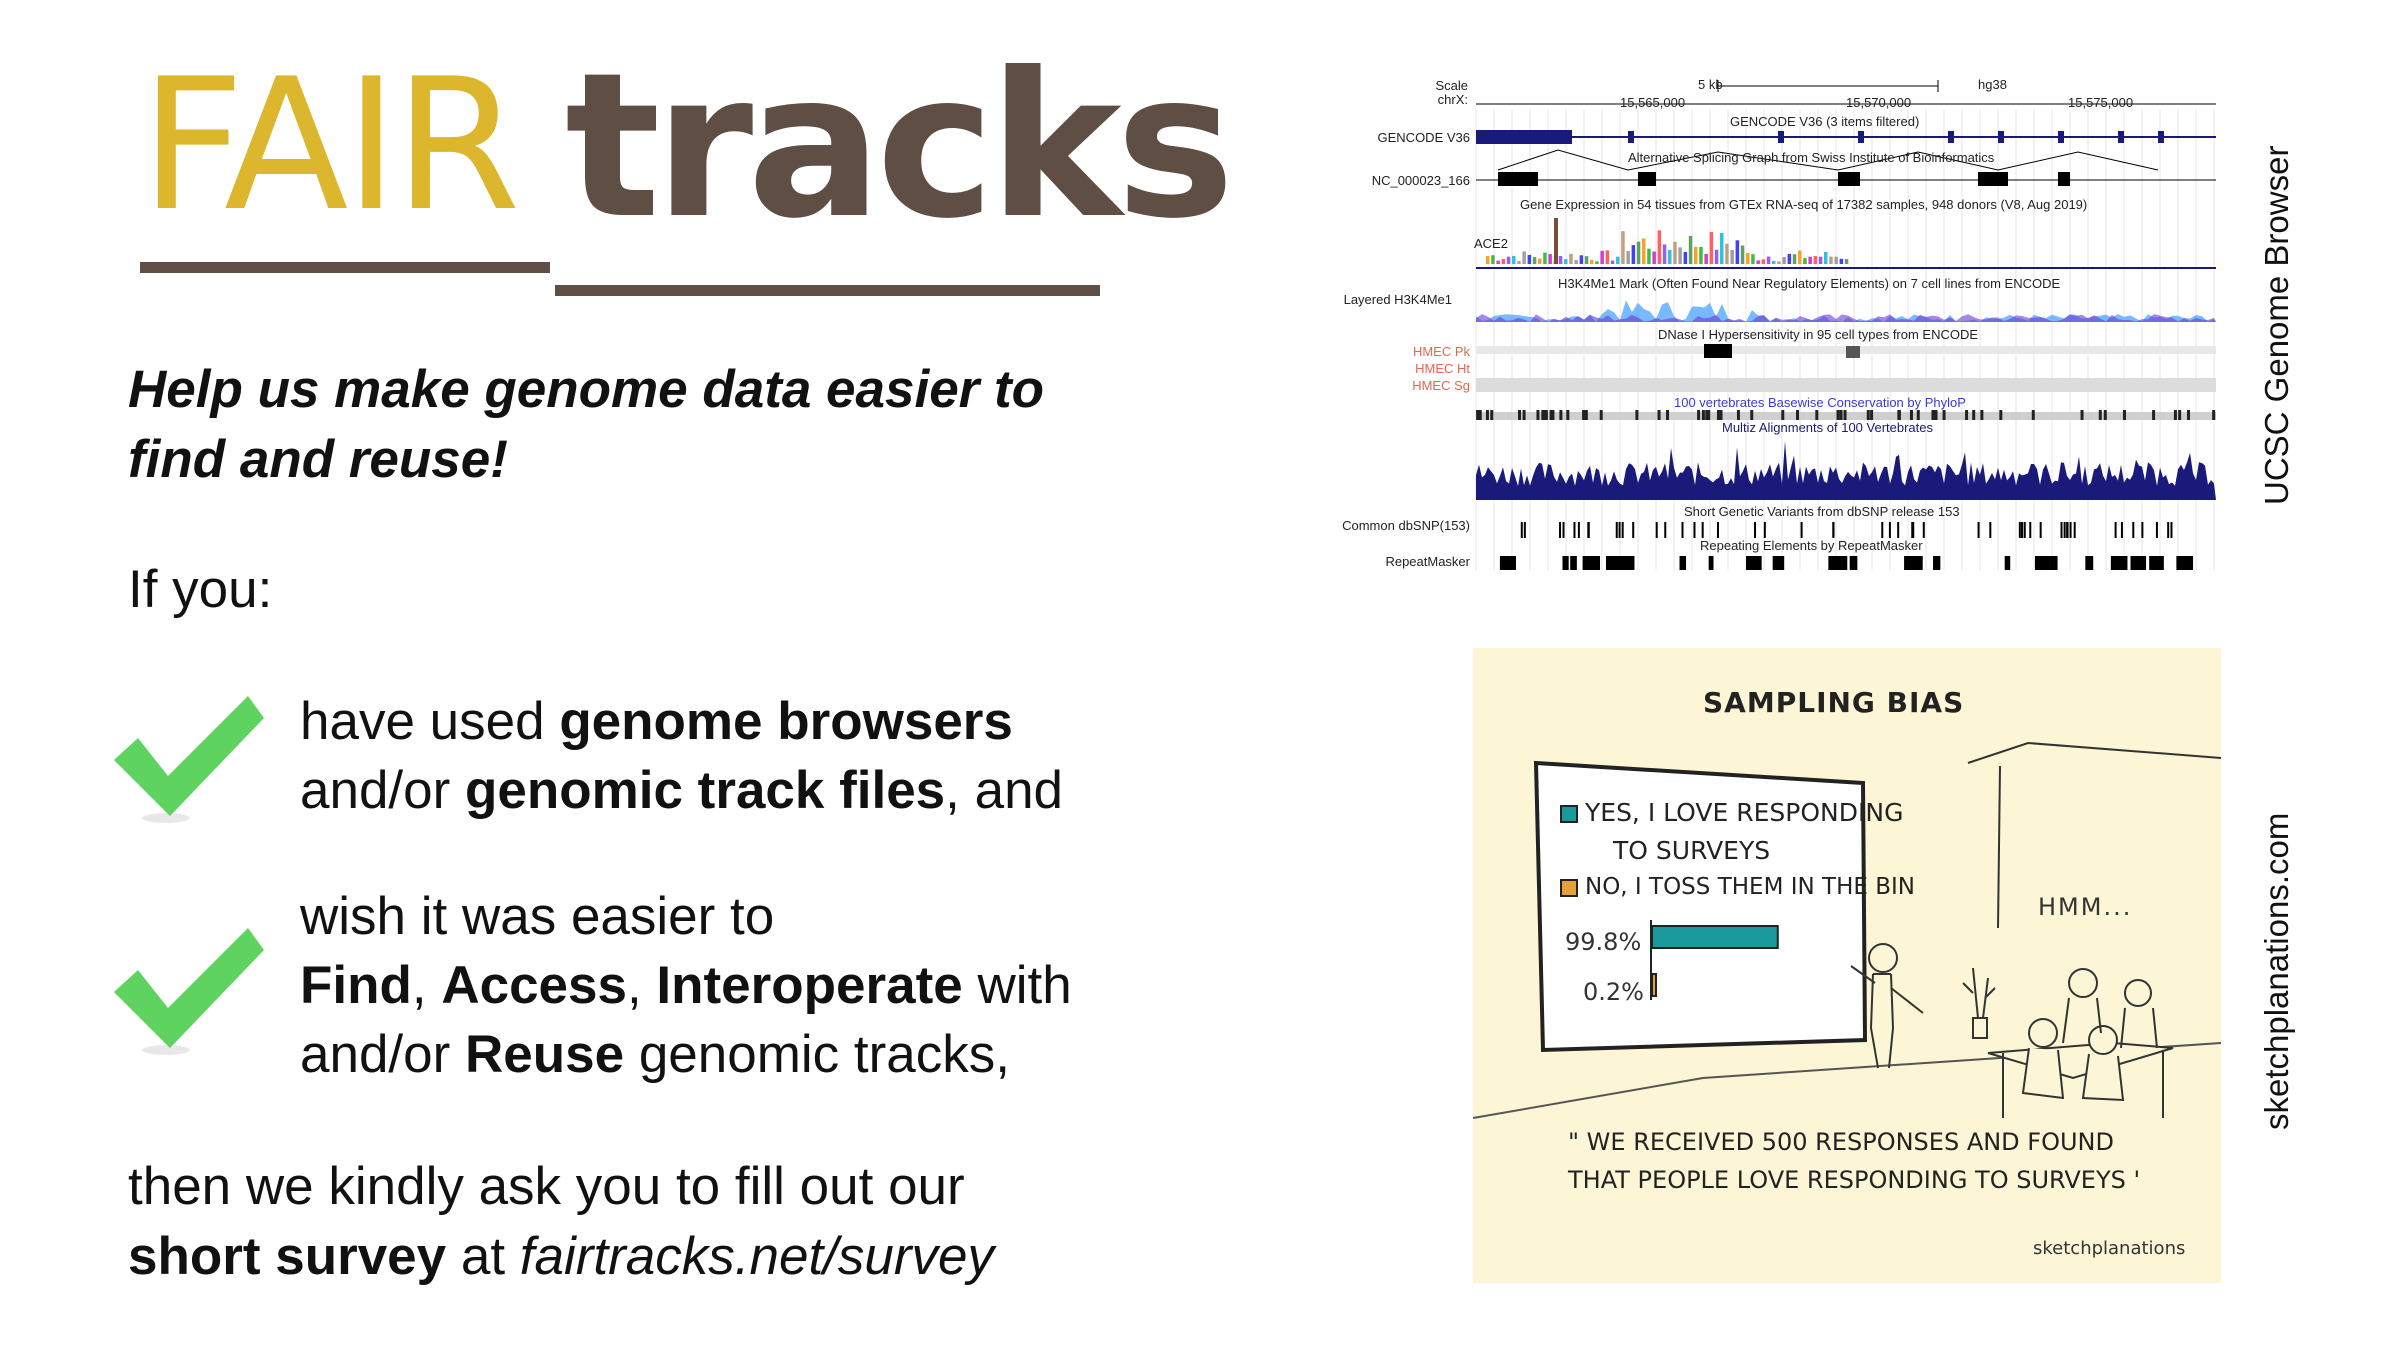  What do you see at coordinates (1613, 992) in the screenshot?
I see `pct-no-label: 0.2%` at bounding box center [1613, 992].